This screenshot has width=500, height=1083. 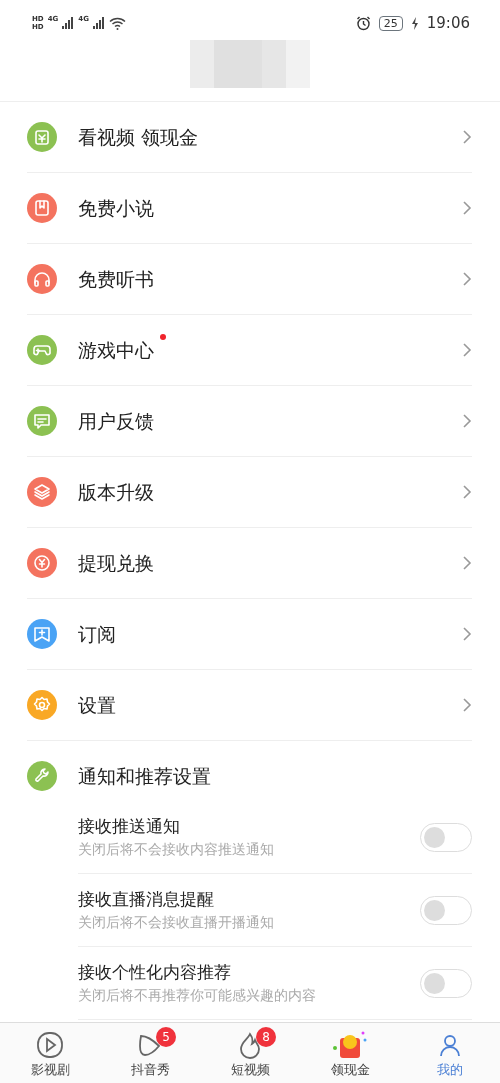 What do you see at coordinates (249, 279) in the screenshot?
I see `menu-item: 免费听书` at bounding box center [249, 279].